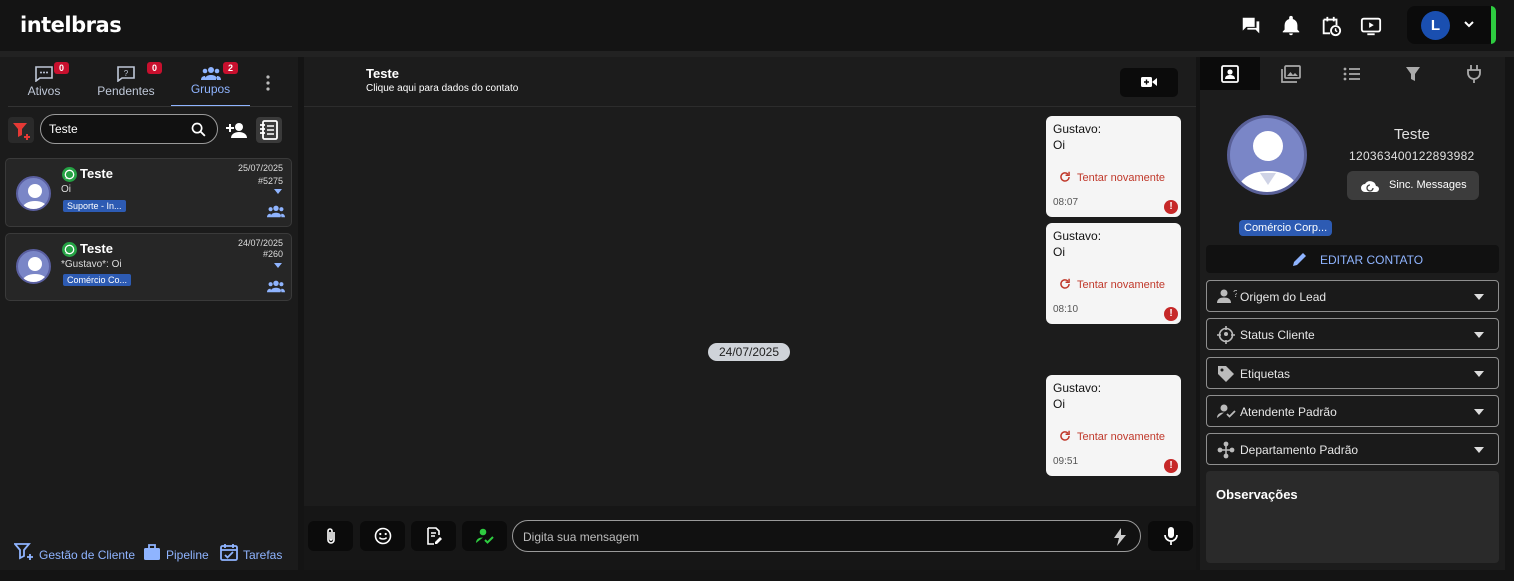 This screenshot has height=581, width=1514. Describe the element at coordinates (1372, 260) in the screenshot. I see `edit-label: EDITAR CONTATO` at that location.